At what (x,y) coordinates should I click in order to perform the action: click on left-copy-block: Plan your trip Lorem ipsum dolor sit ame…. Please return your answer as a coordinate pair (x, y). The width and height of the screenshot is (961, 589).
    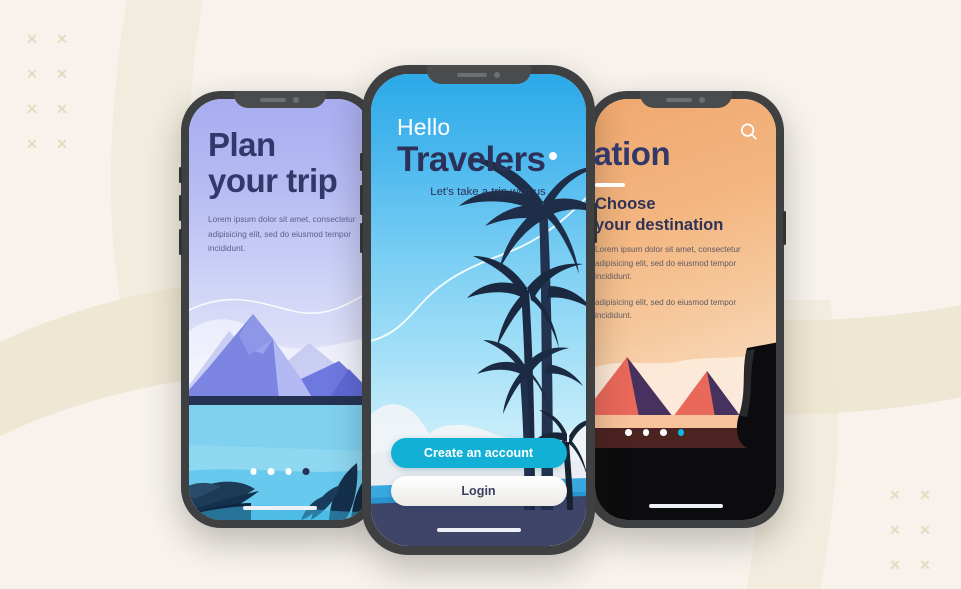
    Looking at the image, I should click on (286, 191).